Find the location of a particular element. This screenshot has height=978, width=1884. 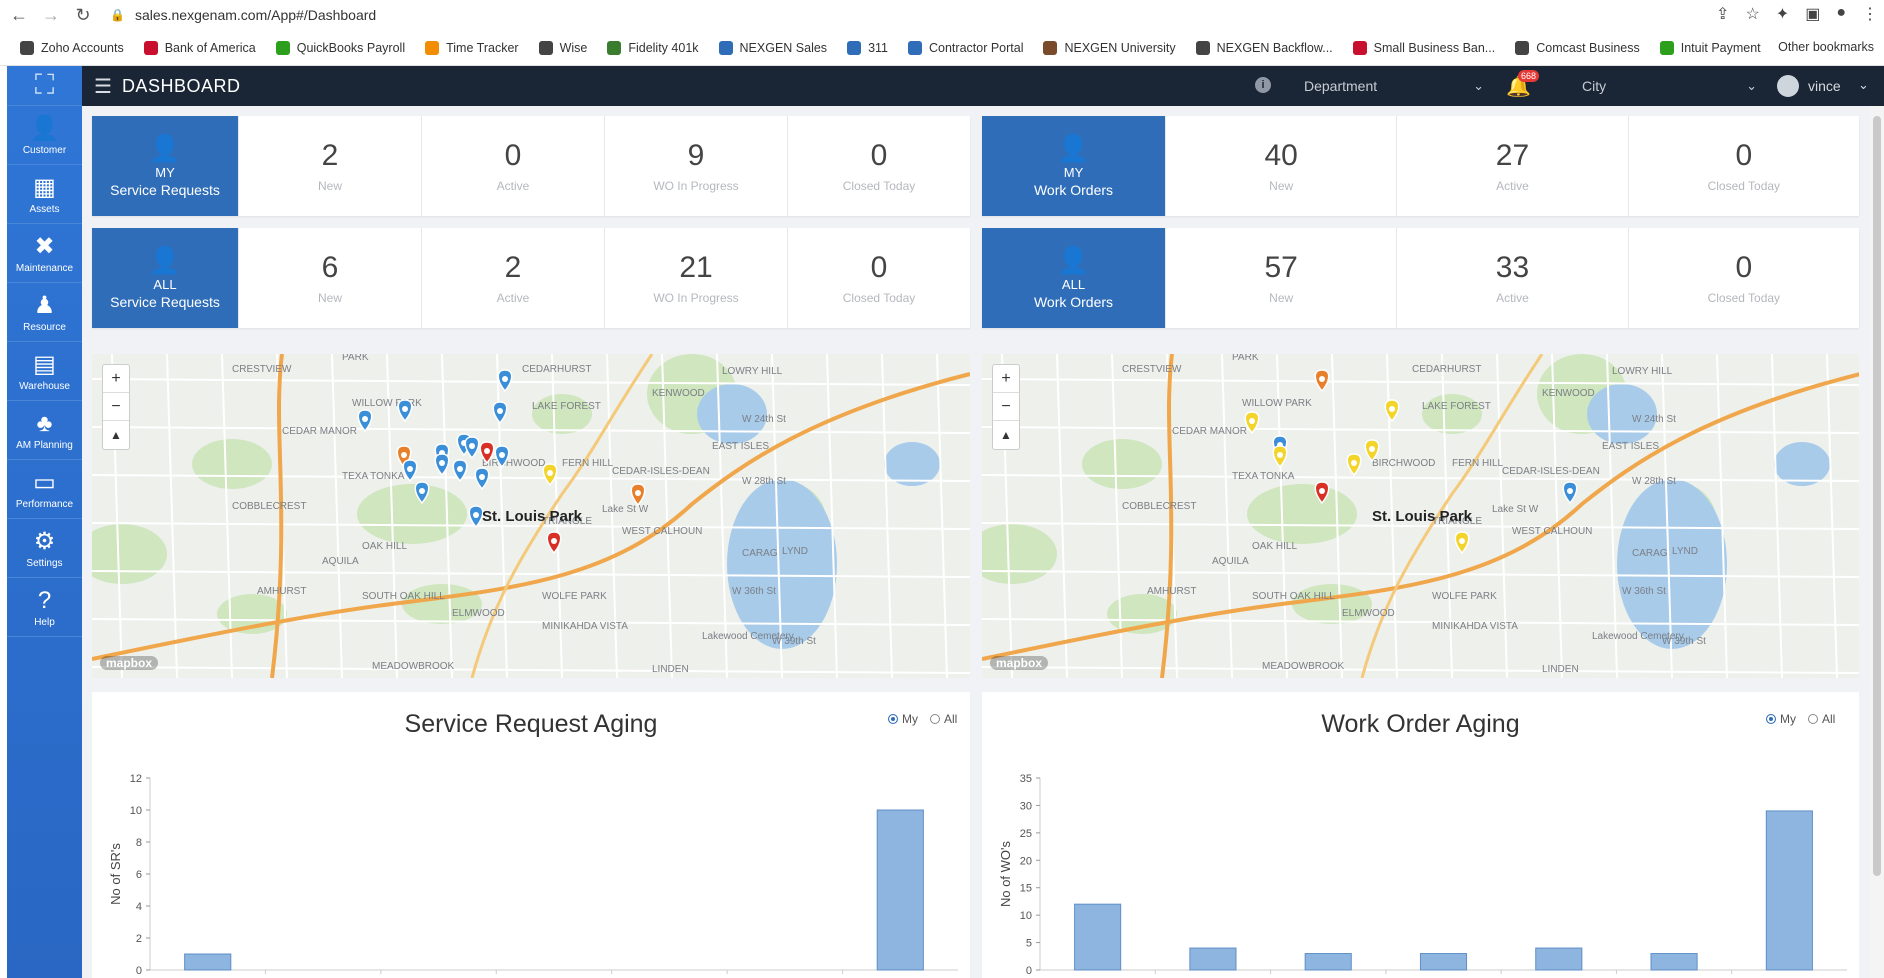

stat-wo-in-progress: 9 WO In Progress is located at coordinates (695, 166).